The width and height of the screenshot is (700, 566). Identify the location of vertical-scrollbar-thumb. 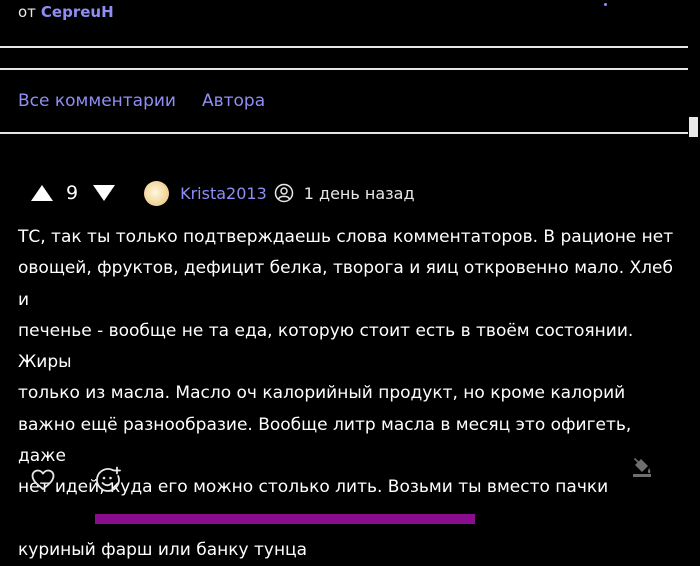
(693, 127).